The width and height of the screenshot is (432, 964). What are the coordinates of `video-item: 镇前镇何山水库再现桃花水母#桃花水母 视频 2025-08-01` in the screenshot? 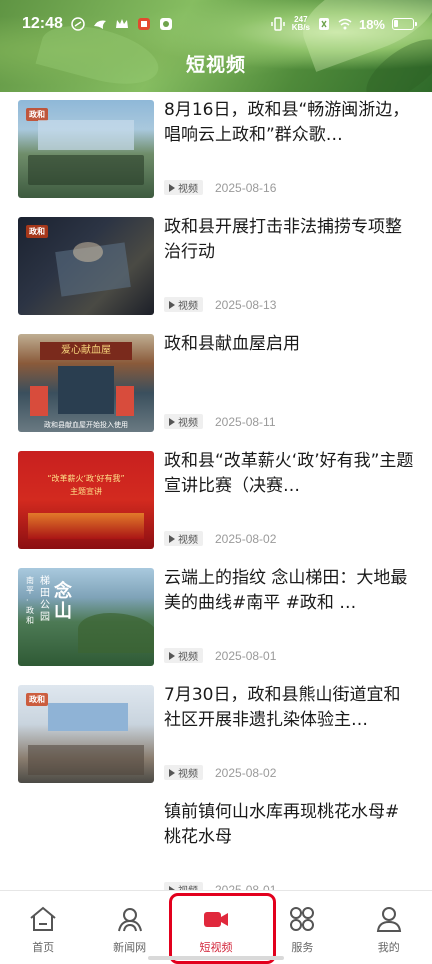 It's located at (216, 842).